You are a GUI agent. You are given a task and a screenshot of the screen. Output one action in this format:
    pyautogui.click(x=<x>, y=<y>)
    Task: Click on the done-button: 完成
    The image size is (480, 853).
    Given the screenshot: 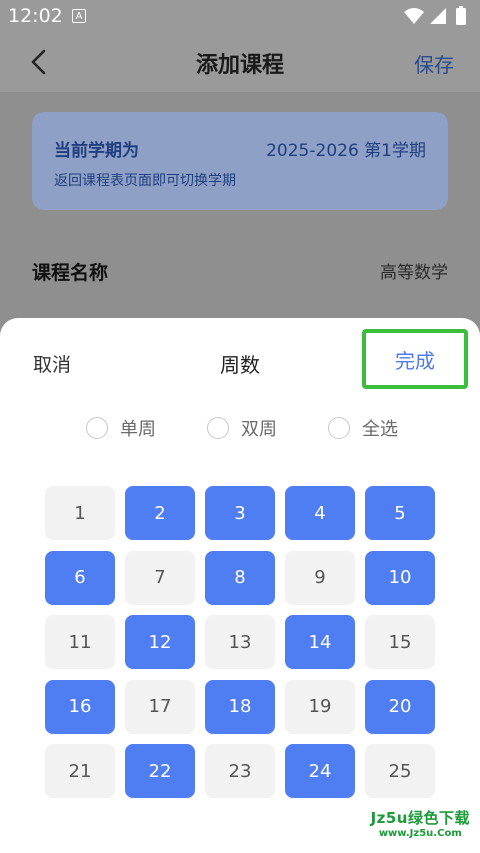 What is the action you would take?
    pyautogui.click(x=415, y=359)
    